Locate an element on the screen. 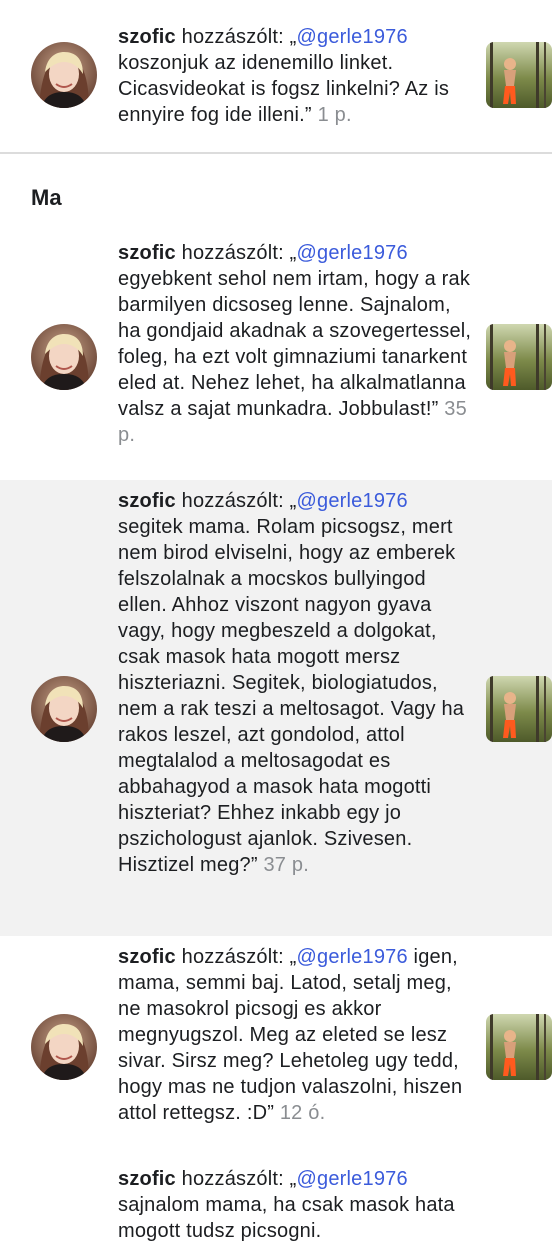  divider is located at coordinates (276, 153).